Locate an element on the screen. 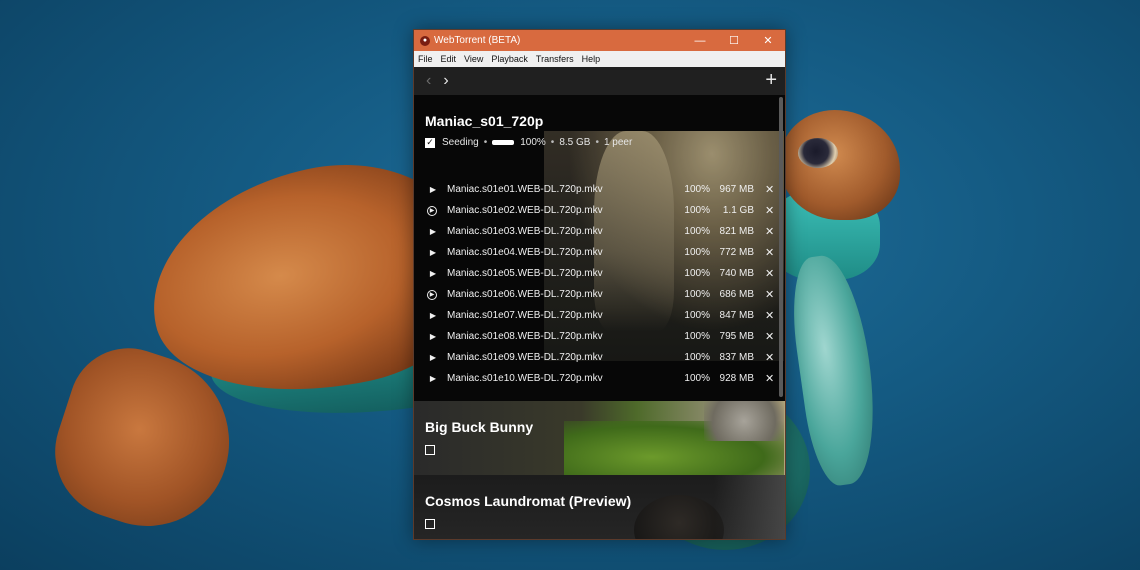  file-name: Maniac.s01e03.WEB-DL.720p.mkv is located at coordinates (525, 231).